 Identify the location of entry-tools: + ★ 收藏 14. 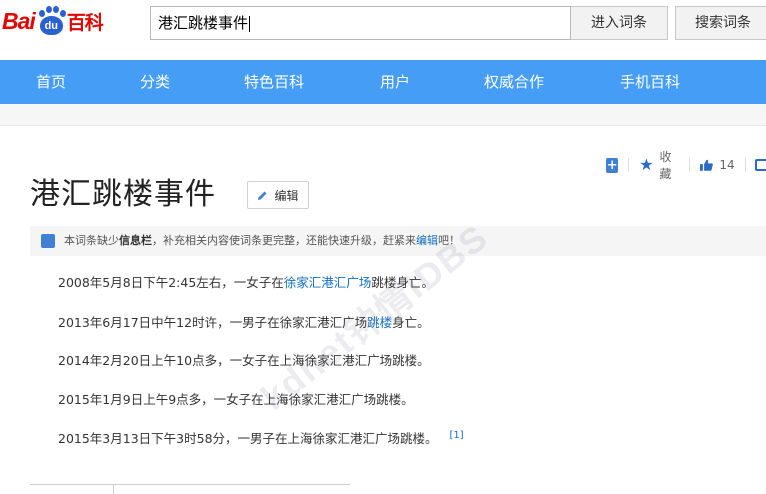
(686, 165).